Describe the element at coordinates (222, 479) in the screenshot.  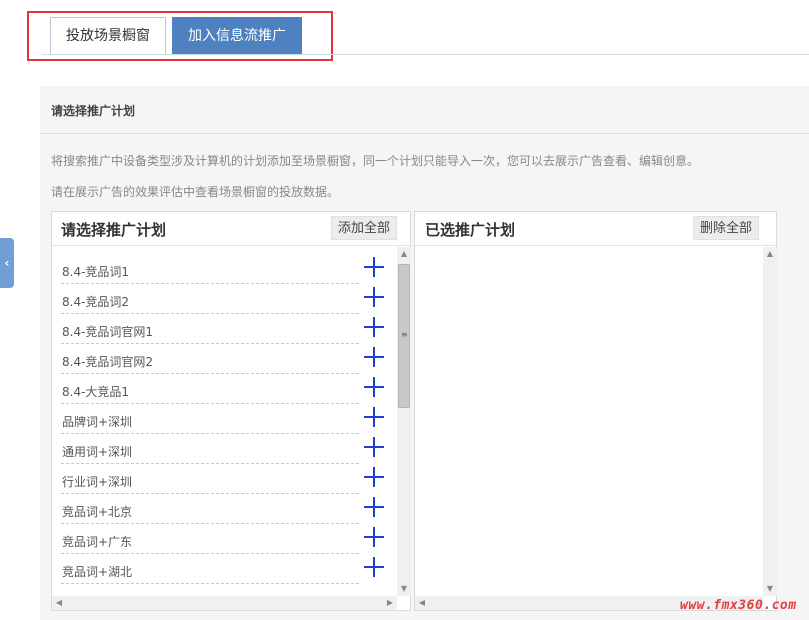
I see `list-item: 行业词+深圳` at that location.